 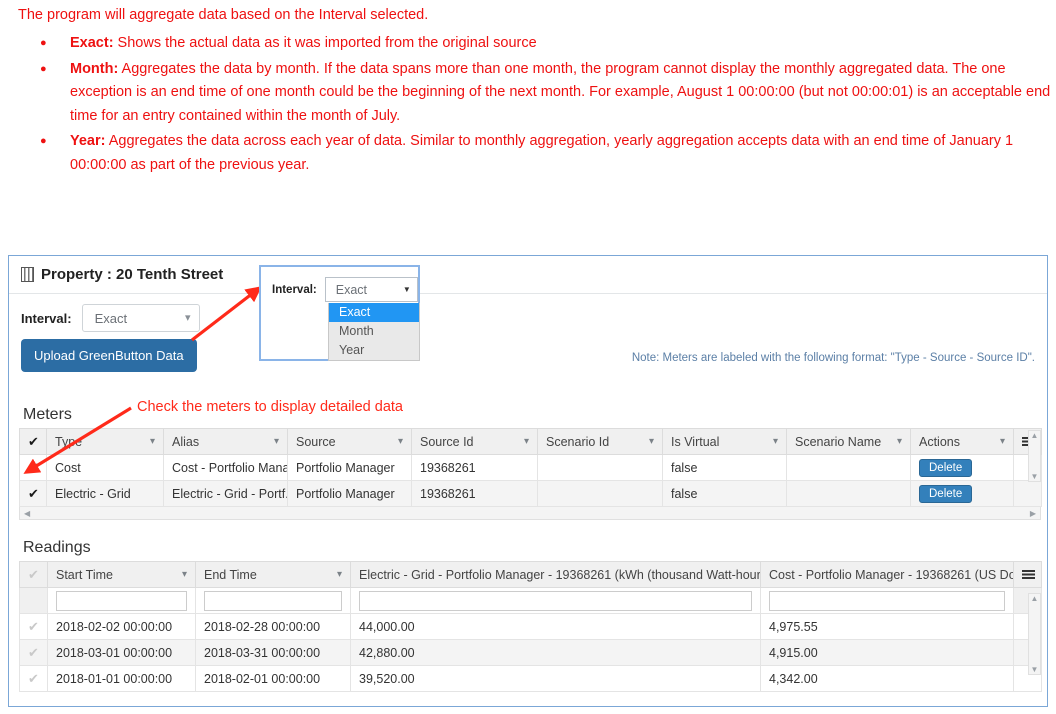 I want to click on callout-interval-select: Exact ▼, so click(x=371, y=289).